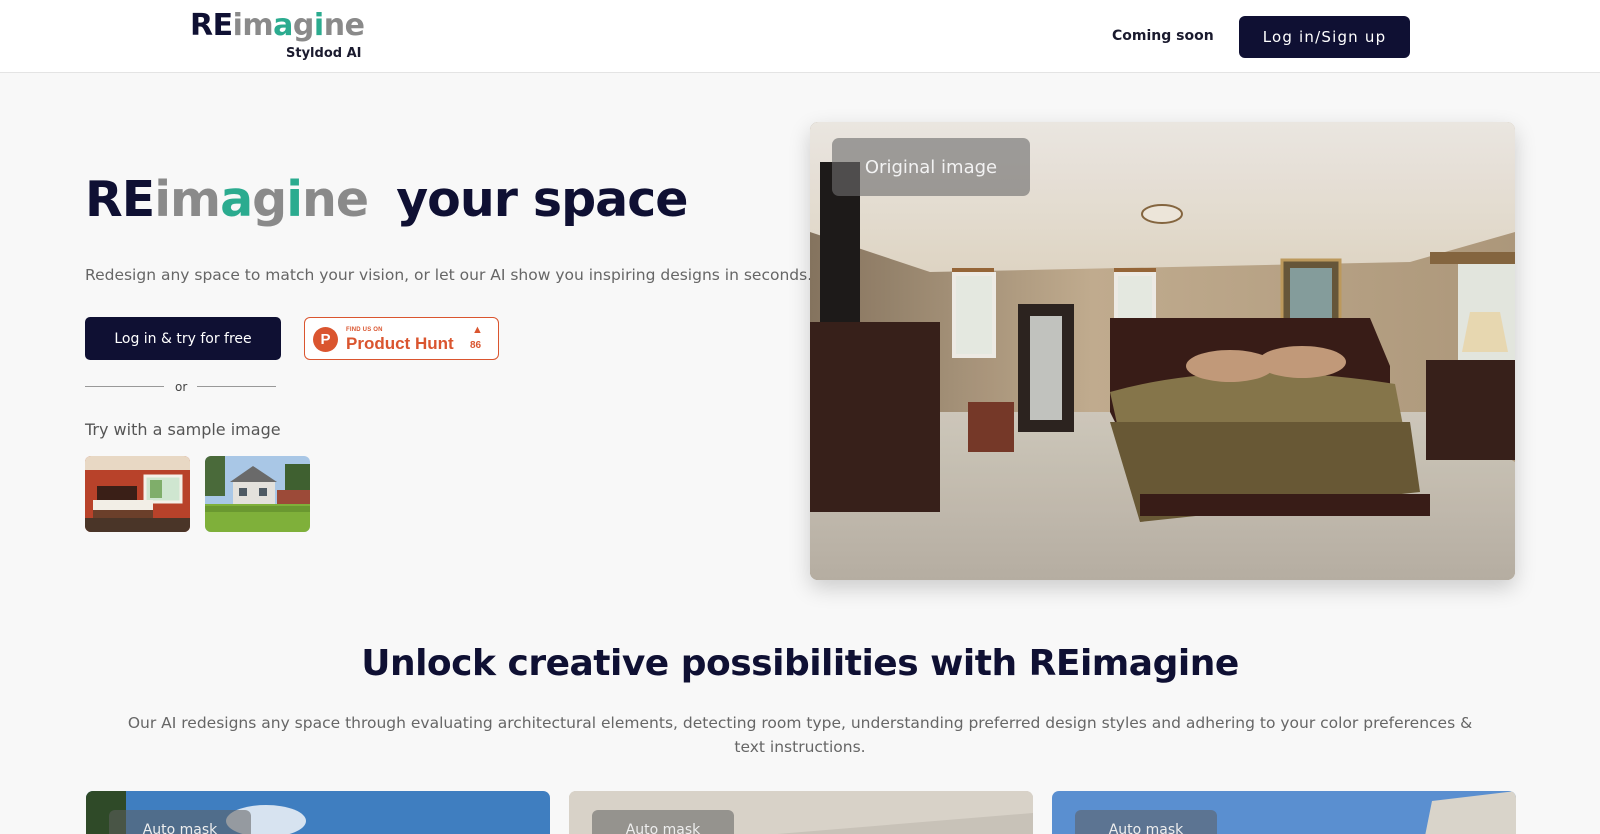  I want to click on coming-soon-link: Coming soon, so click(1163, 36).